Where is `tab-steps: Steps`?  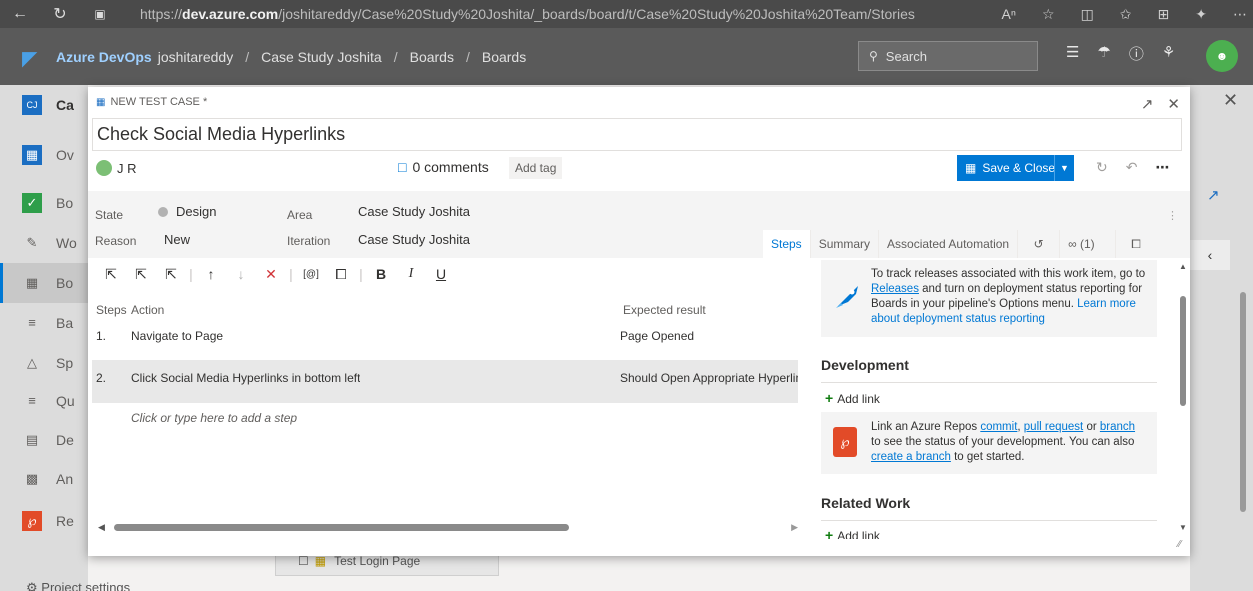
tab-steps: Steps is located at coordinates (787, 244).